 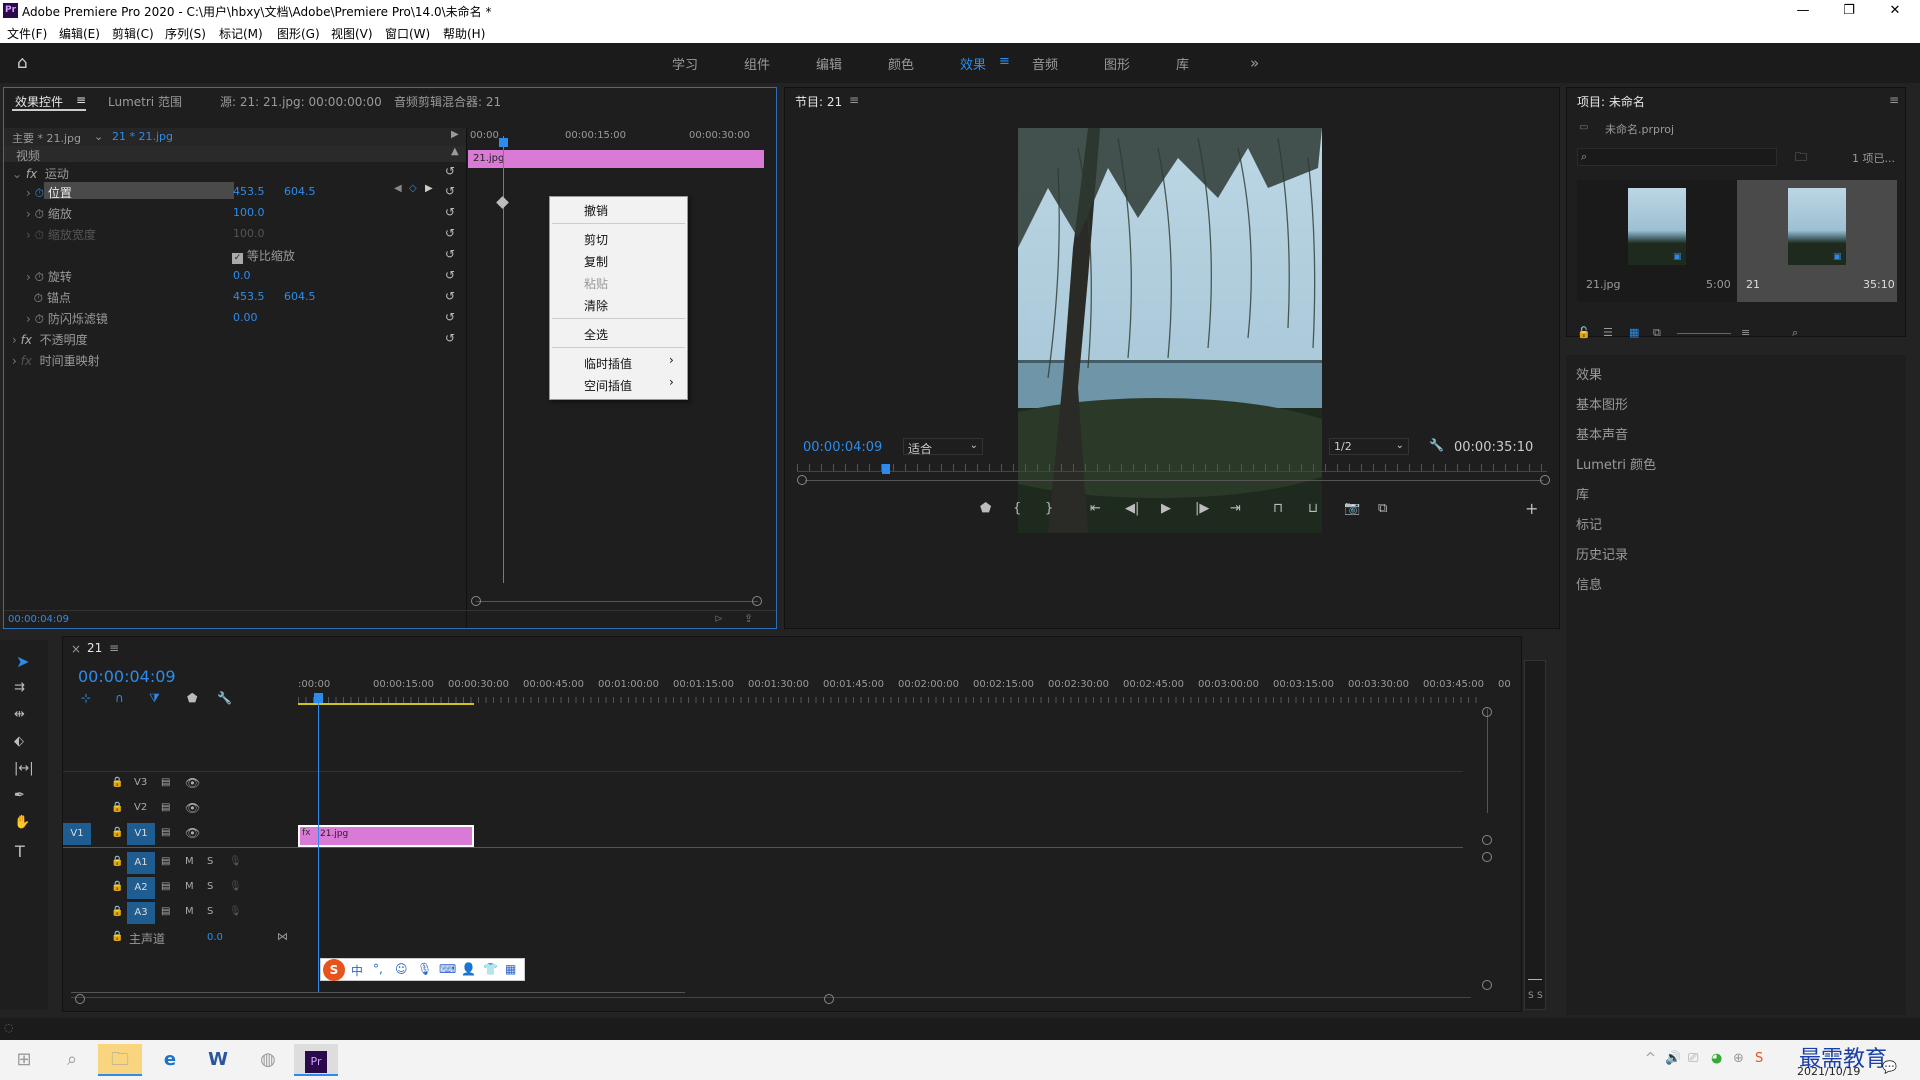 I want to click on ime-punct-icon: °,, so click(x=378, y=969).